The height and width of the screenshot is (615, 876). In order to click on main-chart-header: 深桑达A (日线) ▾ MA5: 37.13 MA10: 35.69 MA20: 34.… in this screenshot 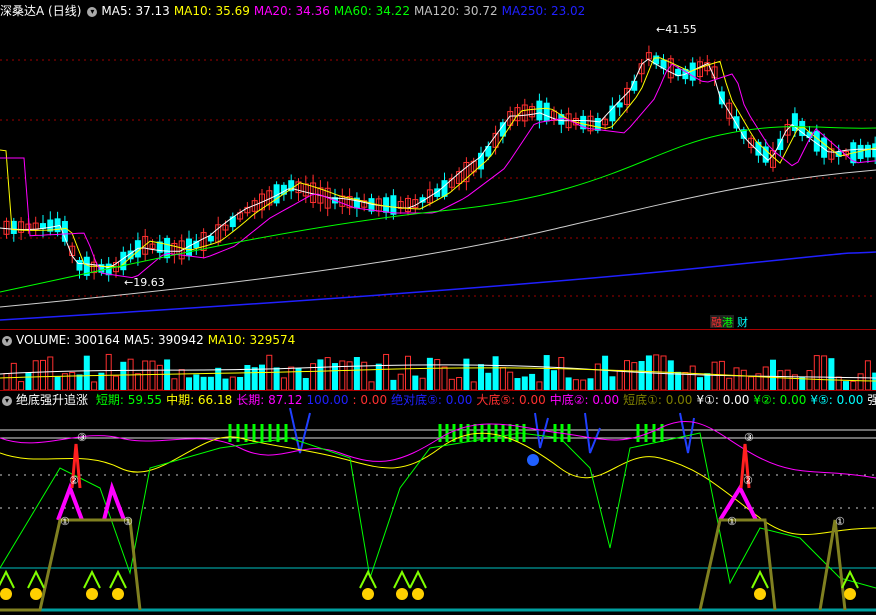, I will do `click(438, 11)`.